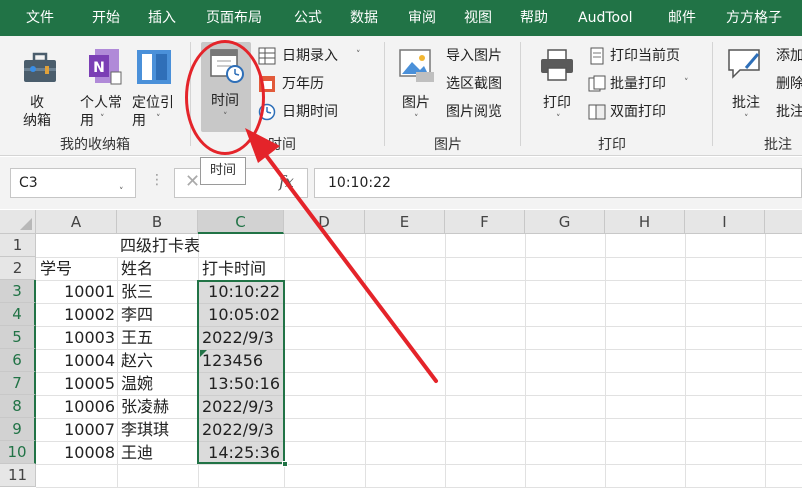  Describe the element at coordinates (18, 475) in the screenshot. I see `row-header-11: 11` at that location.